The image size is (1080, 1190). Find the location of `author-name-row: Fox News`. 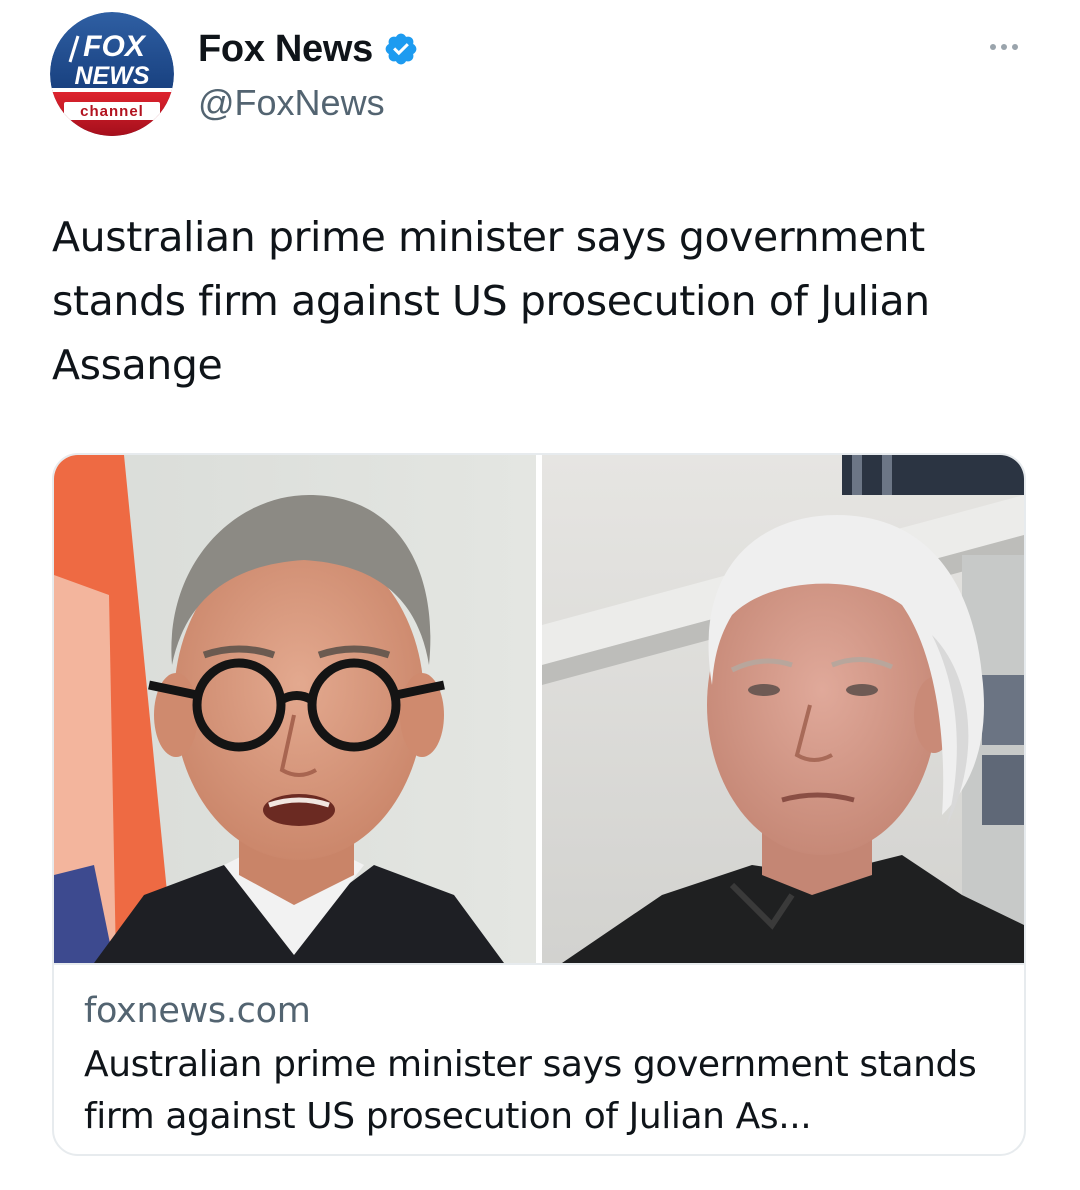

author-name-row: Fox News is located at coordinates (308, 49).